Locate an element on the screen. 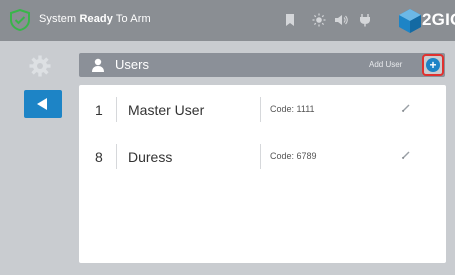 The width and height of the screenshot is (455, 275). user-code: Code: 6789 is located at coordinates (293, 156).